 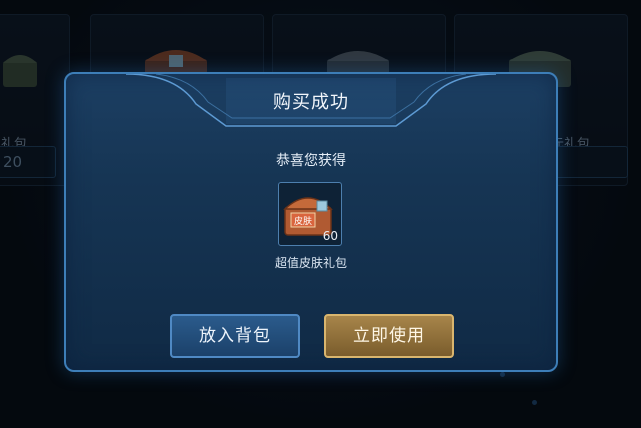 What do you see at coordinates (235, 336) in the screenshot?
I see `put-in-bag-button: 放入背包` at bounding box center [235, 336].